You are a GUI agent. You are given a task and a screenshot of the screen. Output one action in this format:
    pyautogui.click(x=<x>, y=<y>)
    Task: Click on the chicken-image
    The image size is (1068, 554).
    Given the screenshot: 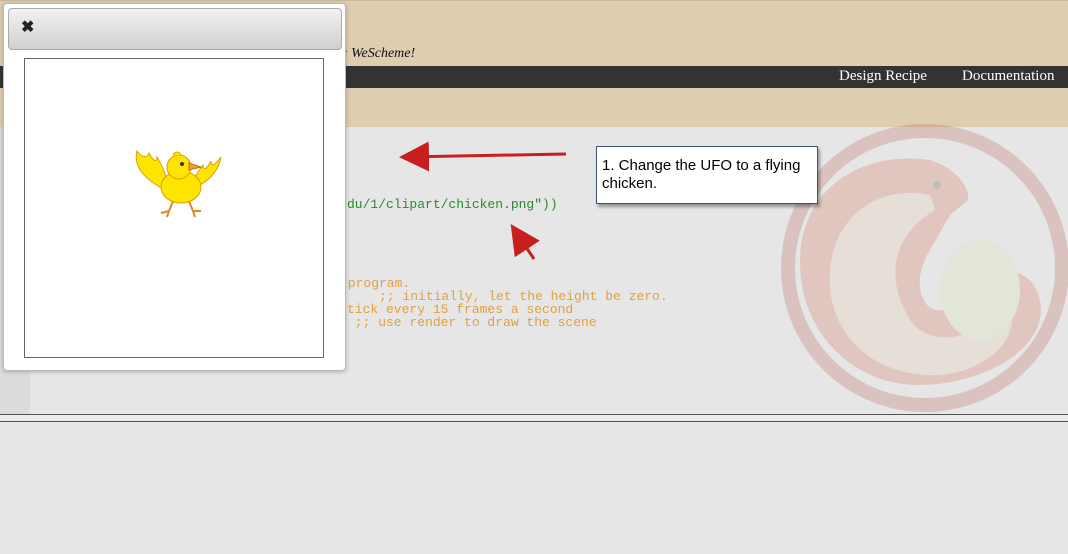 What is the action you would take?
    pyautogui.click(x=178, y=183)
    